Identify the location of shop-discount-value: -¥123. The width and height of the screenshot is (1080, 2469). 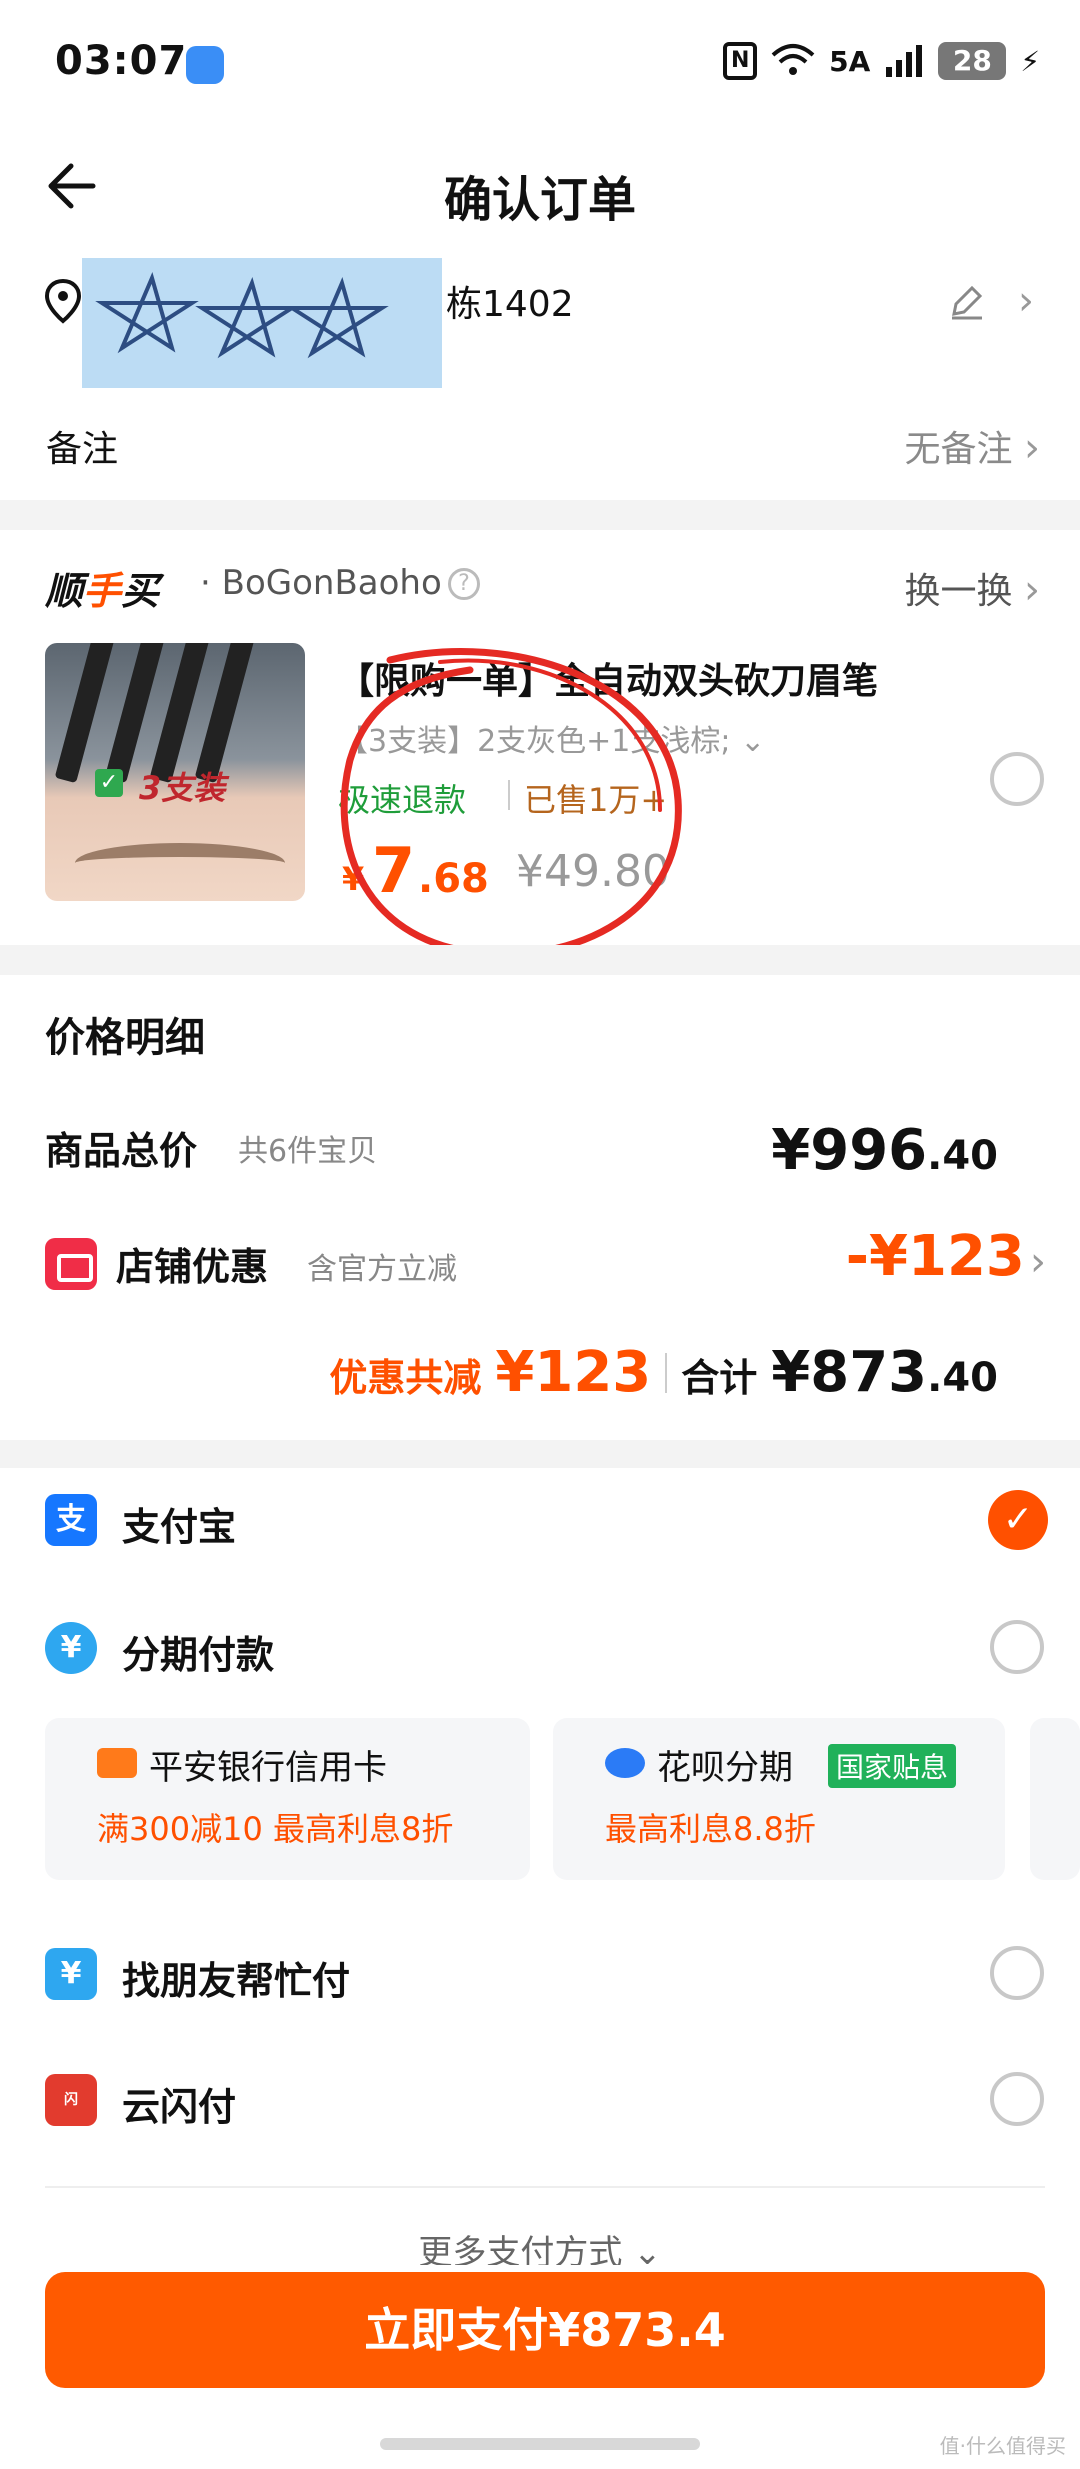
(935, 1256).